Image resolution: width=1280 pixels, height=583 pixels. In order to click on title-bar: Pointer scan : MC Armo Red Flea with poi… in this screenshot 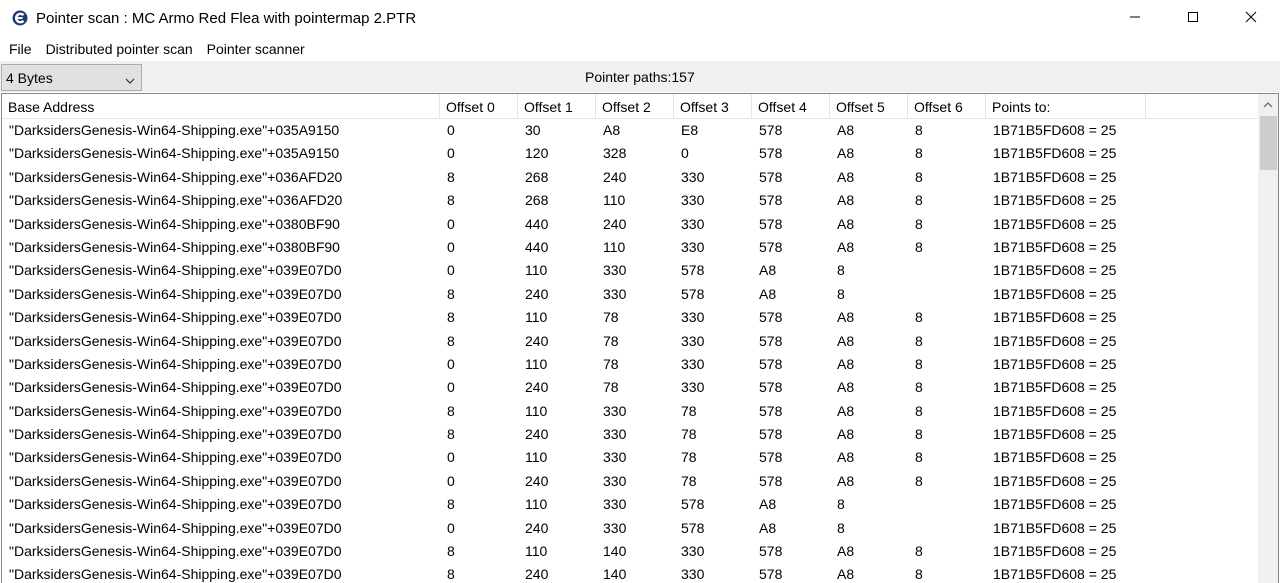, I will do `click(640, 18)`.